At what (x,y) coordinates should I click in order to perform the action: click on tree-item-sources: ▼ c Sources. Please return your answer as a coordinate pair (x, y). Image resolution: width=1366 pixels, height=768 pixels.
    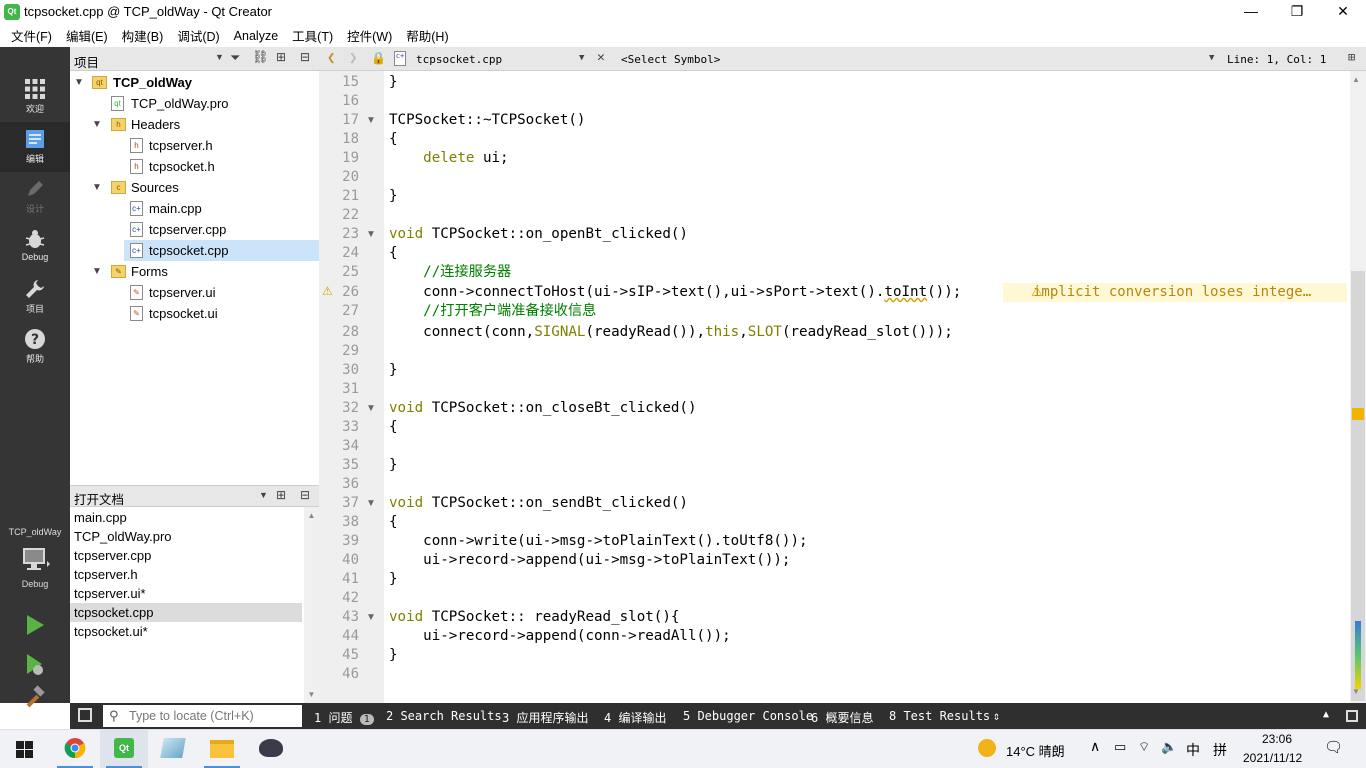
    Looking at the image, I should click on (194, 187).